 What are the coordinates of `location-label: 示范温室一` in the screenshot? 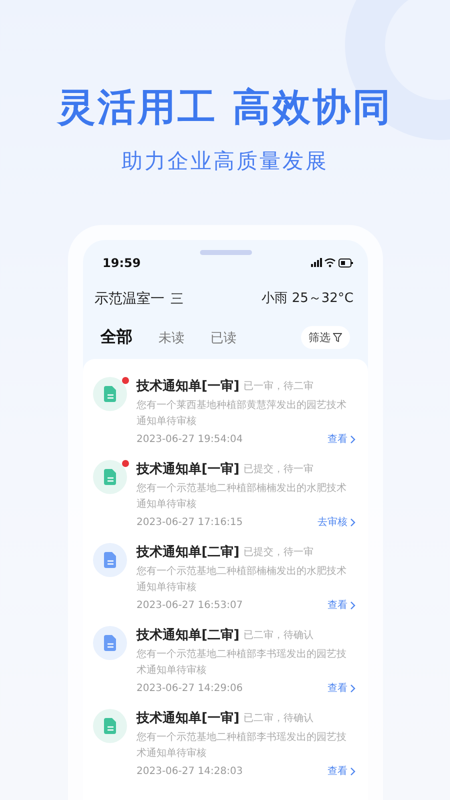 It's located at (129, 299).